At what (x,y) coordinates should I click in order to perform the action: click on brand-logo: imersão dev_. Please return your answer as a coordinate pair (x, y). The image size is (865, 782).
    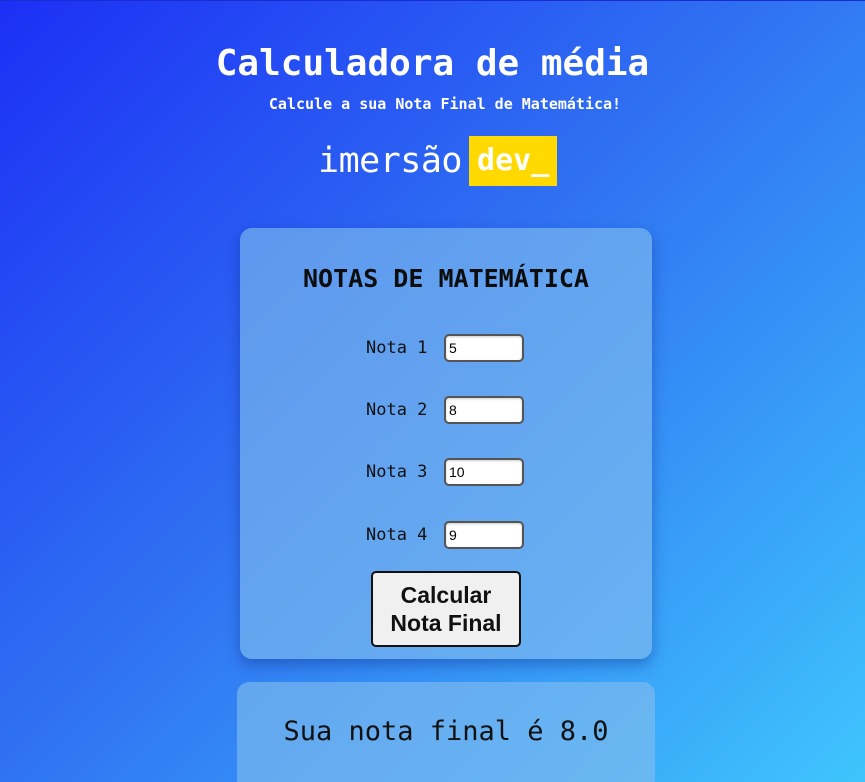
    Looking at the image, I should click on (438, 161).